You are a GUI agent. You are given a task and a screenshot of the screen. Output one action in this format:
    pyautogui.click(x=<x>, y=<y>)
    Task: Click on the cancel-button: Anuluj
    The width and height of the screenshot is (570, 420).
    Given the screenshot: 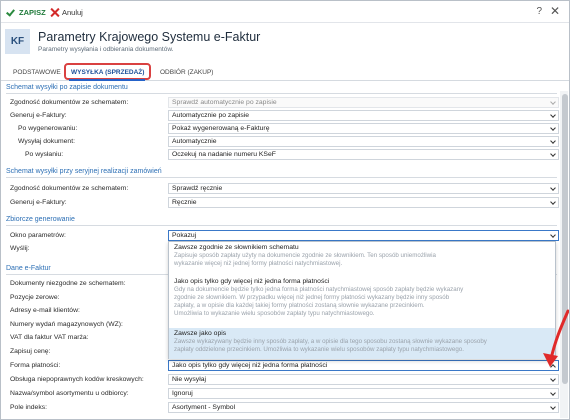 What is the action you would take?
    pyautogui.click(x=66, y=12)
    